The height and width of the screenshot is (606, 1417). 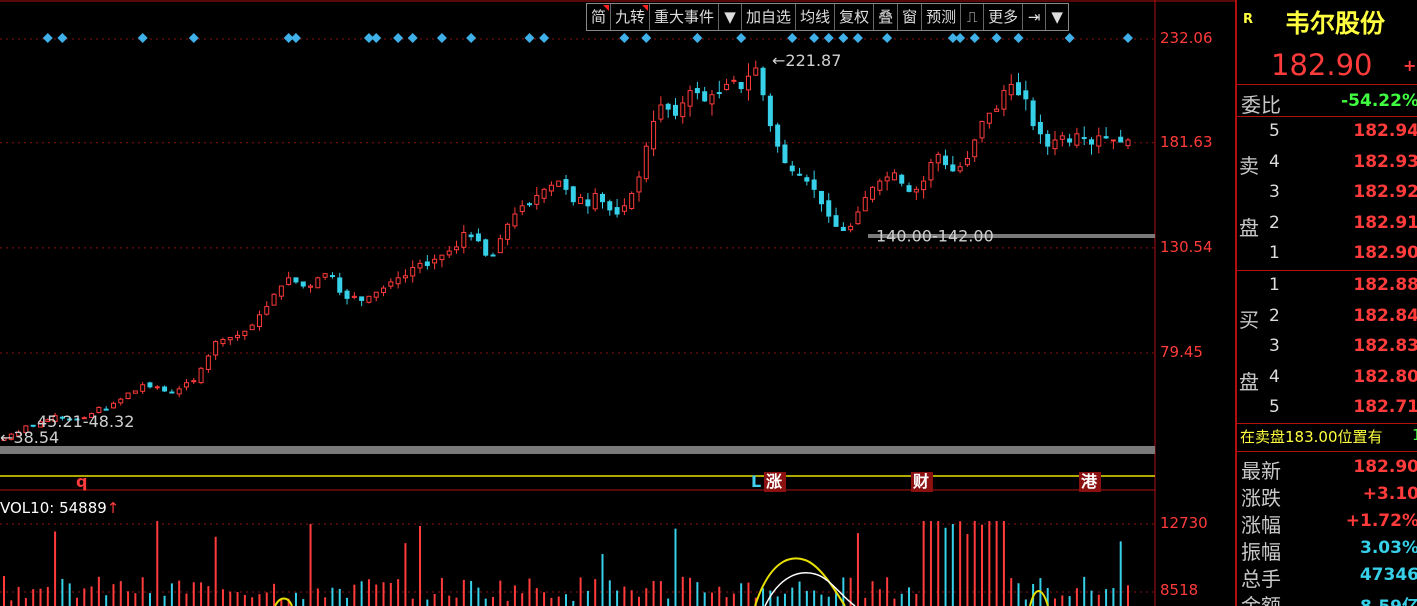 I want to click on toolbar-button-8: 窗, so click(x=910, y=17).